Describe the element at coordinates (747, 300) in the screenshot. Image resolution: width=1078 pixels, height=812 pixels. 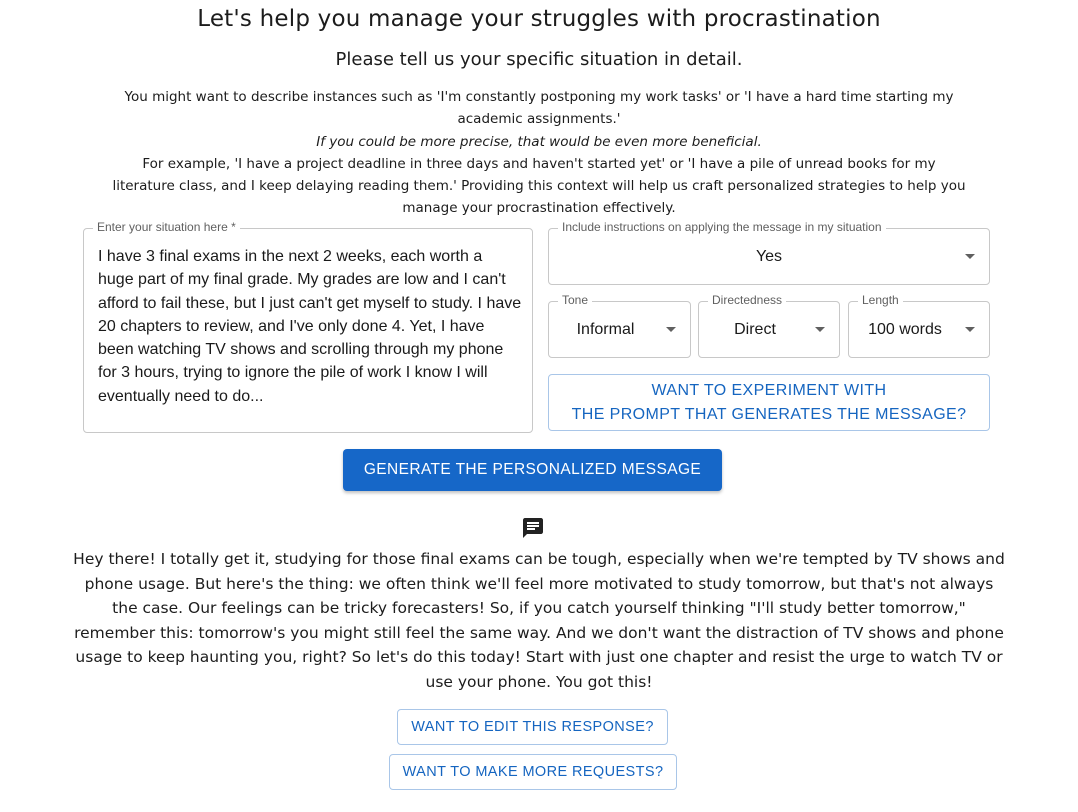
I see `directedness-label: Directedness` at that location.